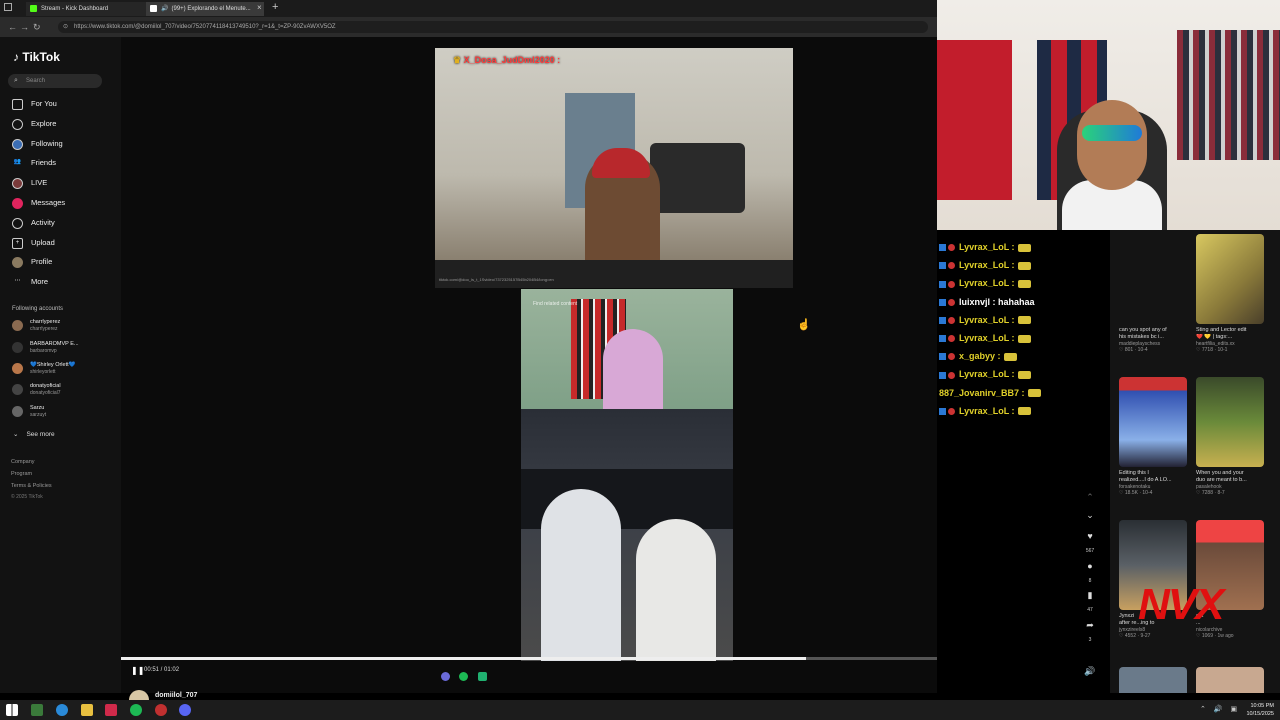 The height and width of the screenshot is (720, 1280). I want to click on tab-kick-dashboard: Stream - Kick Dashboard, so click(86, 9).